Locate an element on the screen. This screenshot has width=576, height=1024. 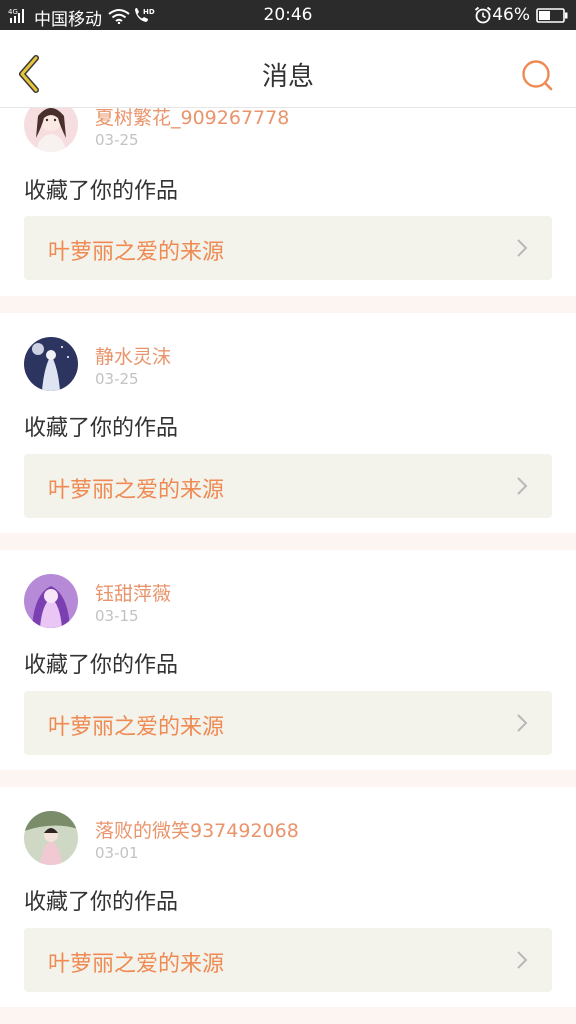
page-title: 消息 is located at coordinates (287, 77).